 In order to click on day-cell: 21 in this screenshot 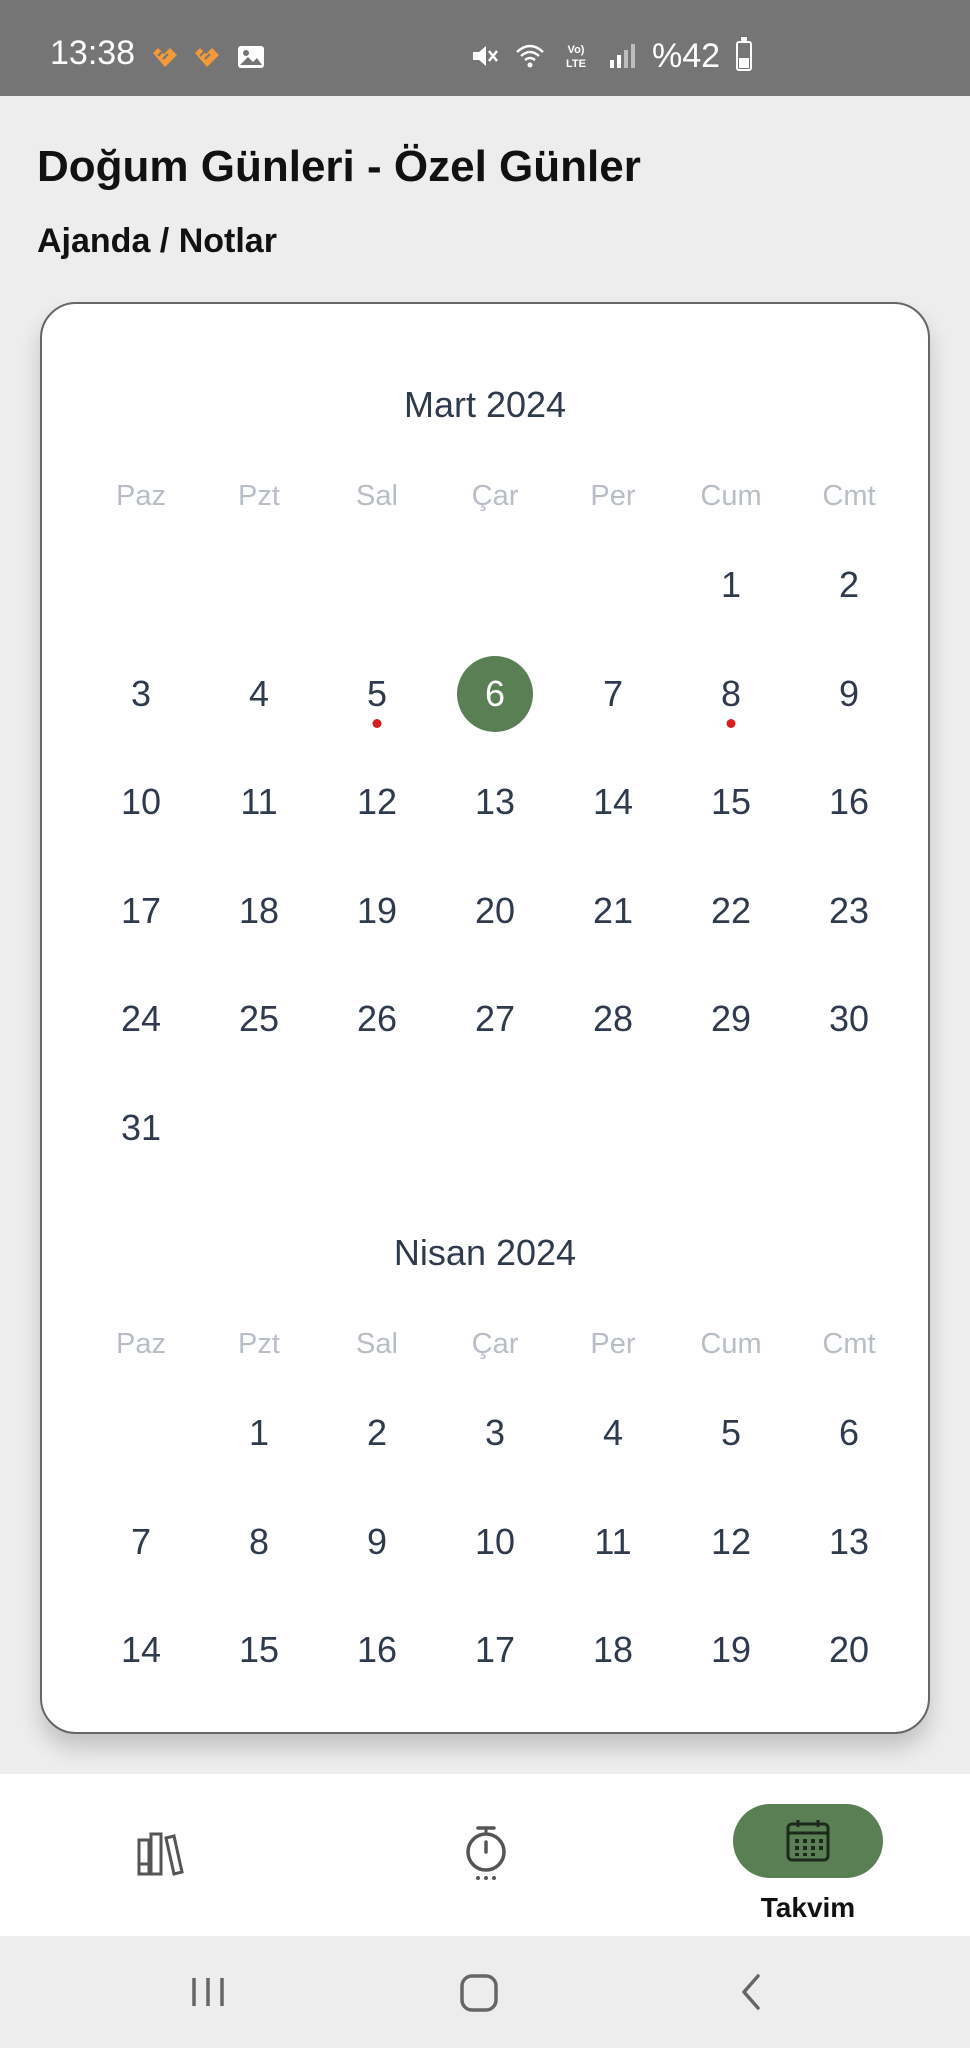, I will do `click(613, 911)`.